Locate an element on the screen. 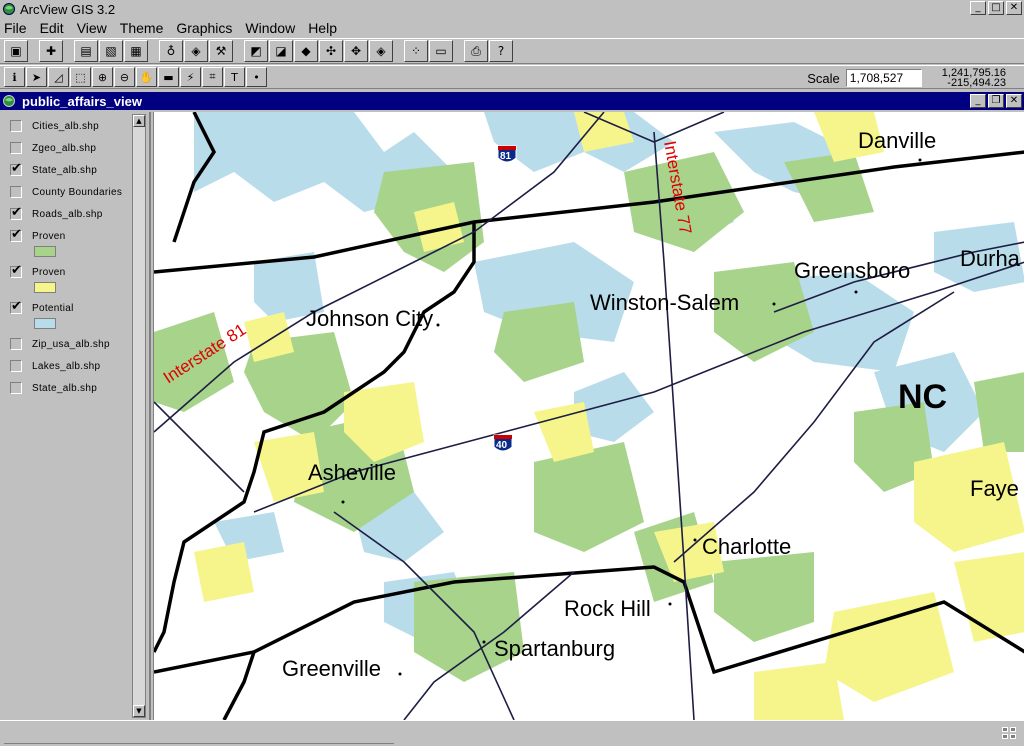  legend-swatch-yellow is located at coordinates (45, 287).